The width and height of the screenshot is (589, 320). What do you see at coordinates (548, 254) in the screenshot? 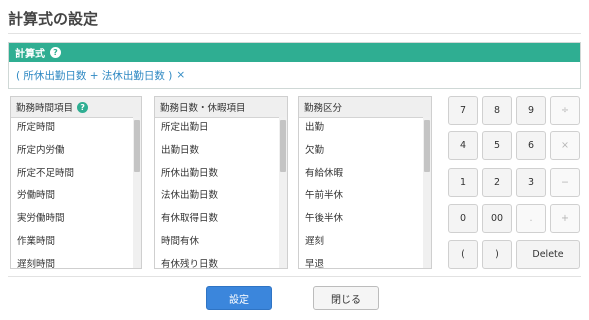
I see `delete-button: Delete` at bounding box center [548, 254].